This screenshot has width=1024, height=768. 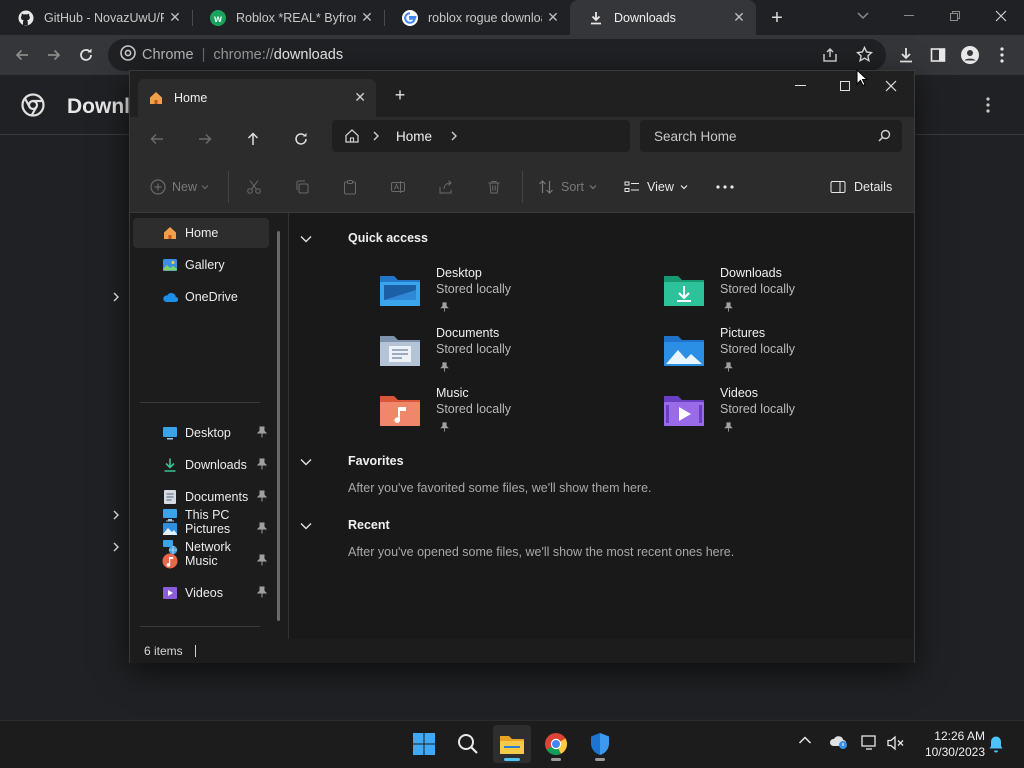 What do you see at coordinates (572, 187) in the screenshot?
I see `sort-label: Sort` at bounding box center [572, 187].